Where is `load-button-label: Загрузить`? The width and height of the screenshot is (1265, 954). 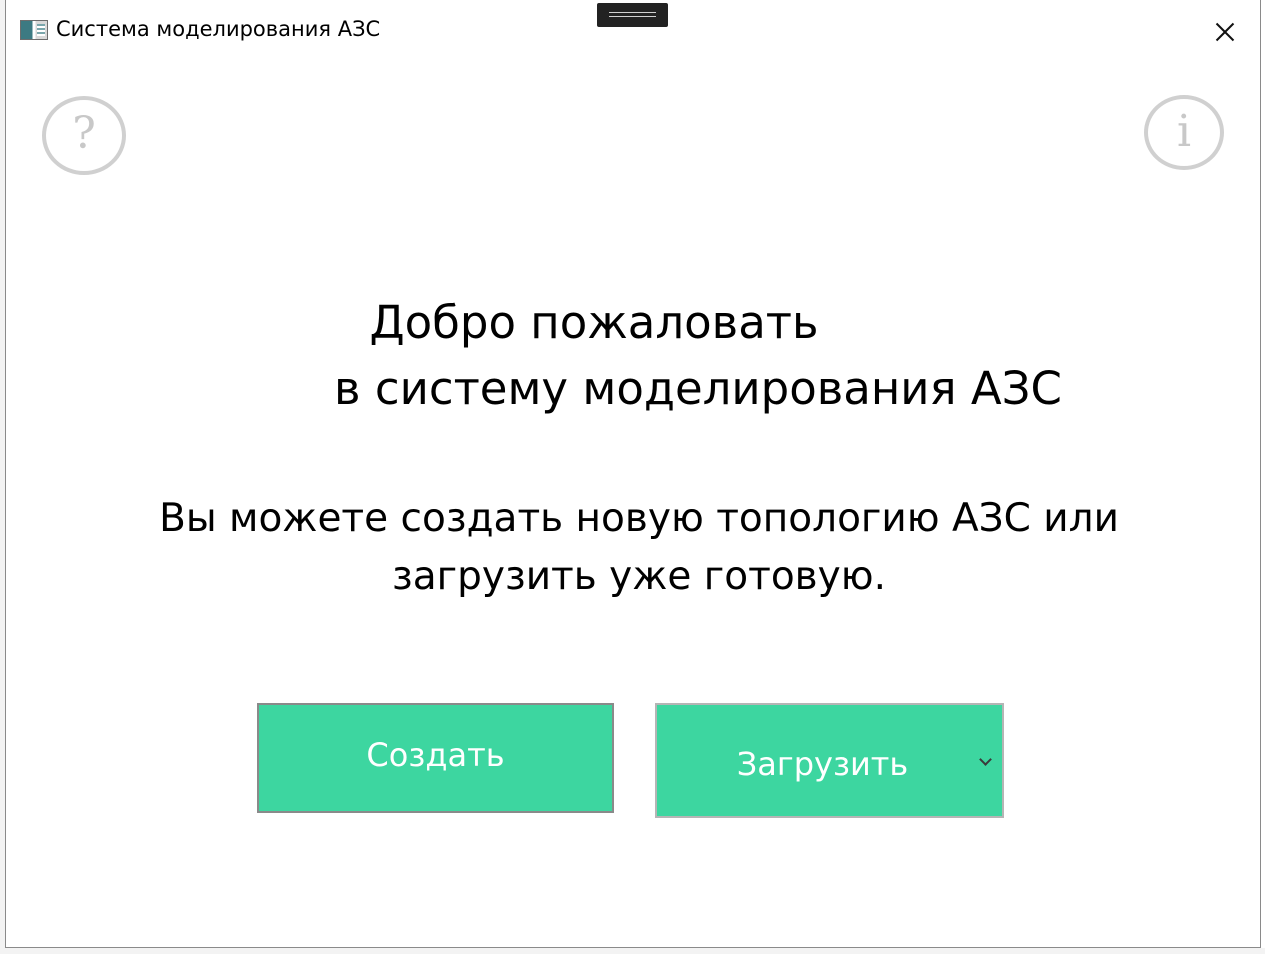
load-button-label: Загрузить is located at coordinates (822, 763).